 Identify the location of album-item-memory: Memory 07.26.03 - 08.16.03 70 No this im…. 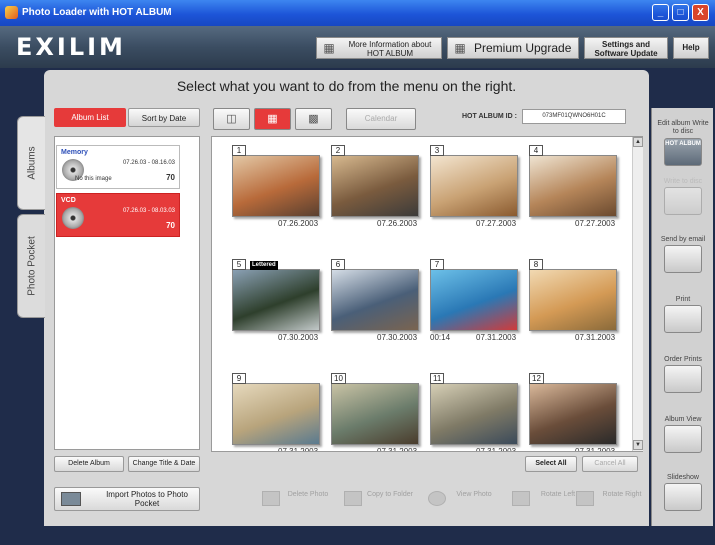
(118, 167).